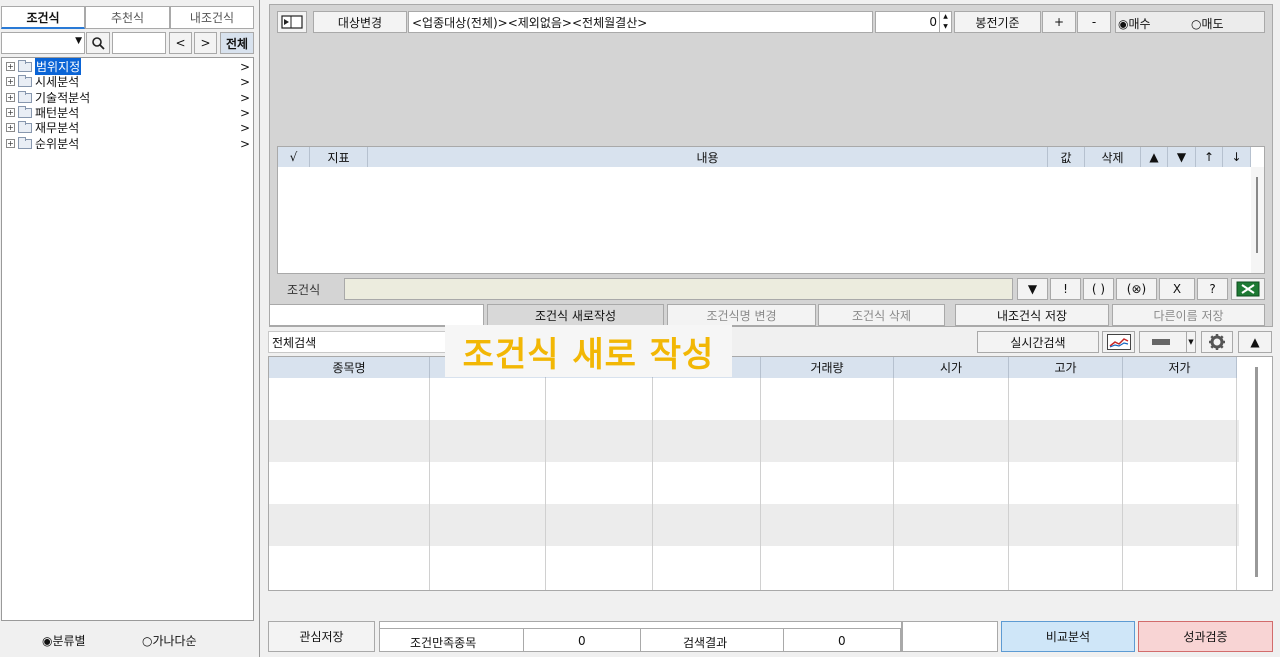  What do you see at coordinates (57, 128) in the screenshot?
I see `tree-item-label: 재무분석` at bounding box center [57, 128].